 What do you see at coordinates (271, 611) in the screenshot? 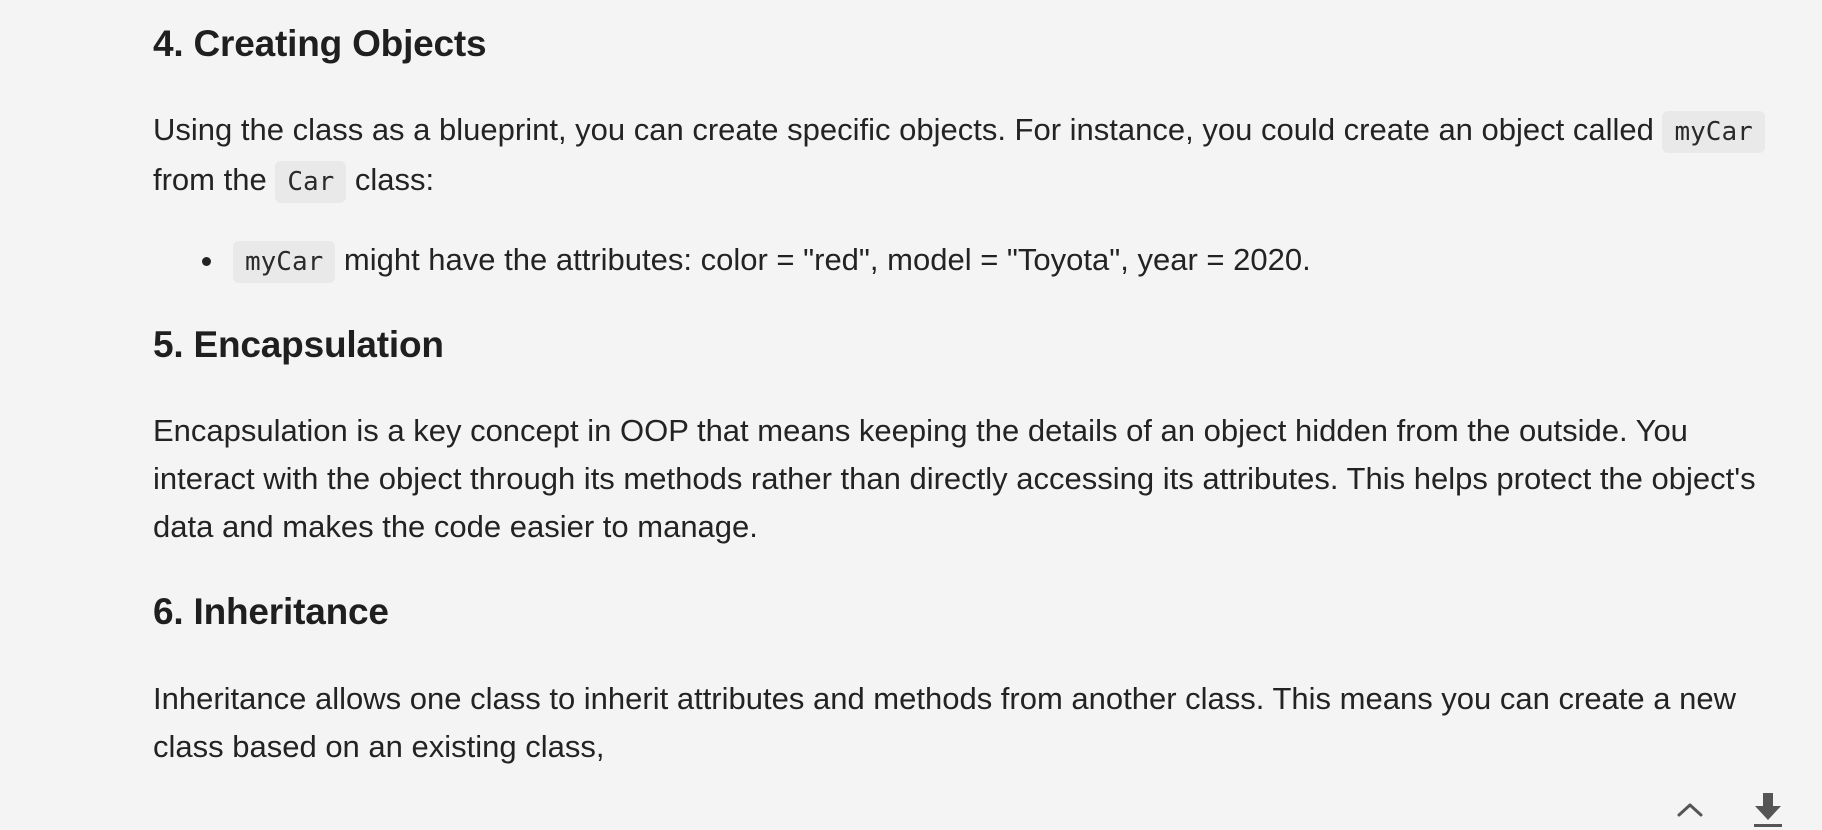
I see `heading-inheritance: 6. Inheritance` at bounding box center [271, 611].